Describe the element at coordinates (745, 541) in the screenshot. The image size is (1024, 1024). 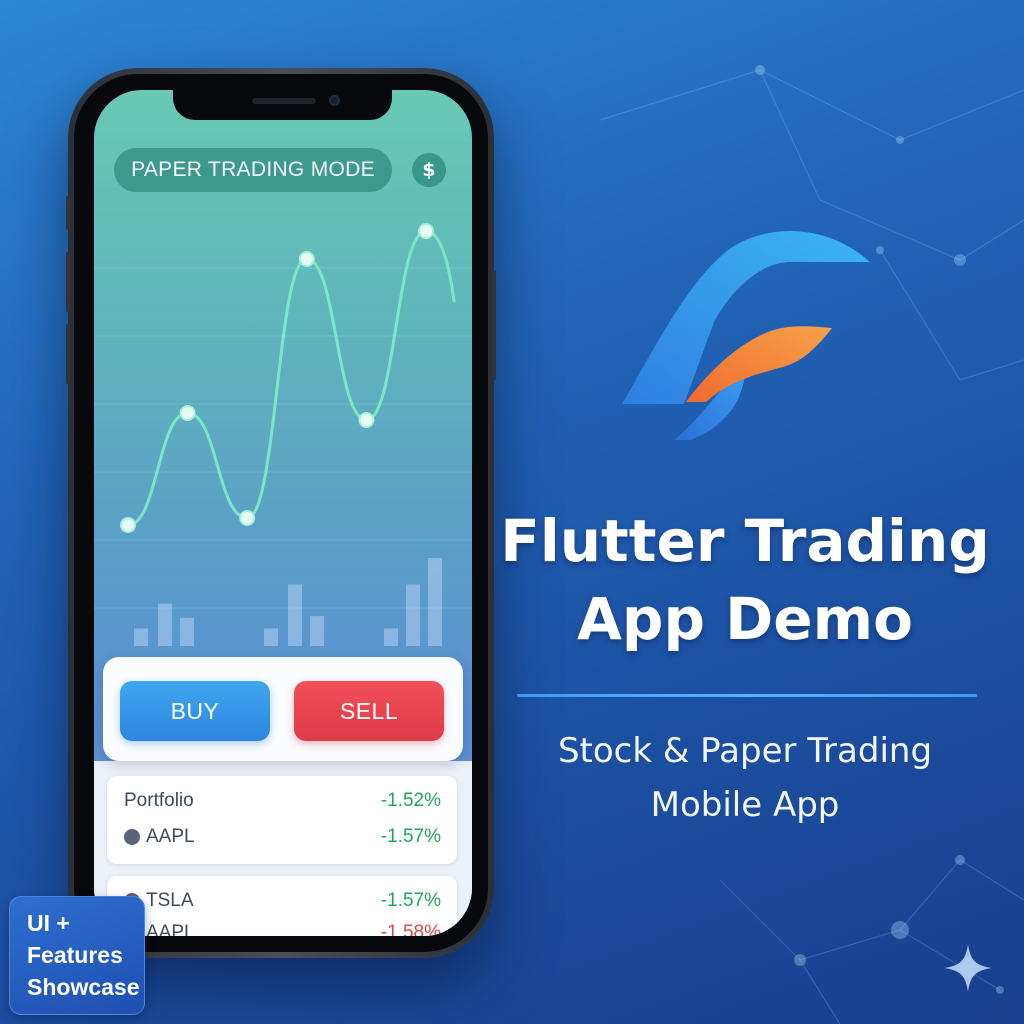
I see `title-line-1: Flutter Trading` at that location.